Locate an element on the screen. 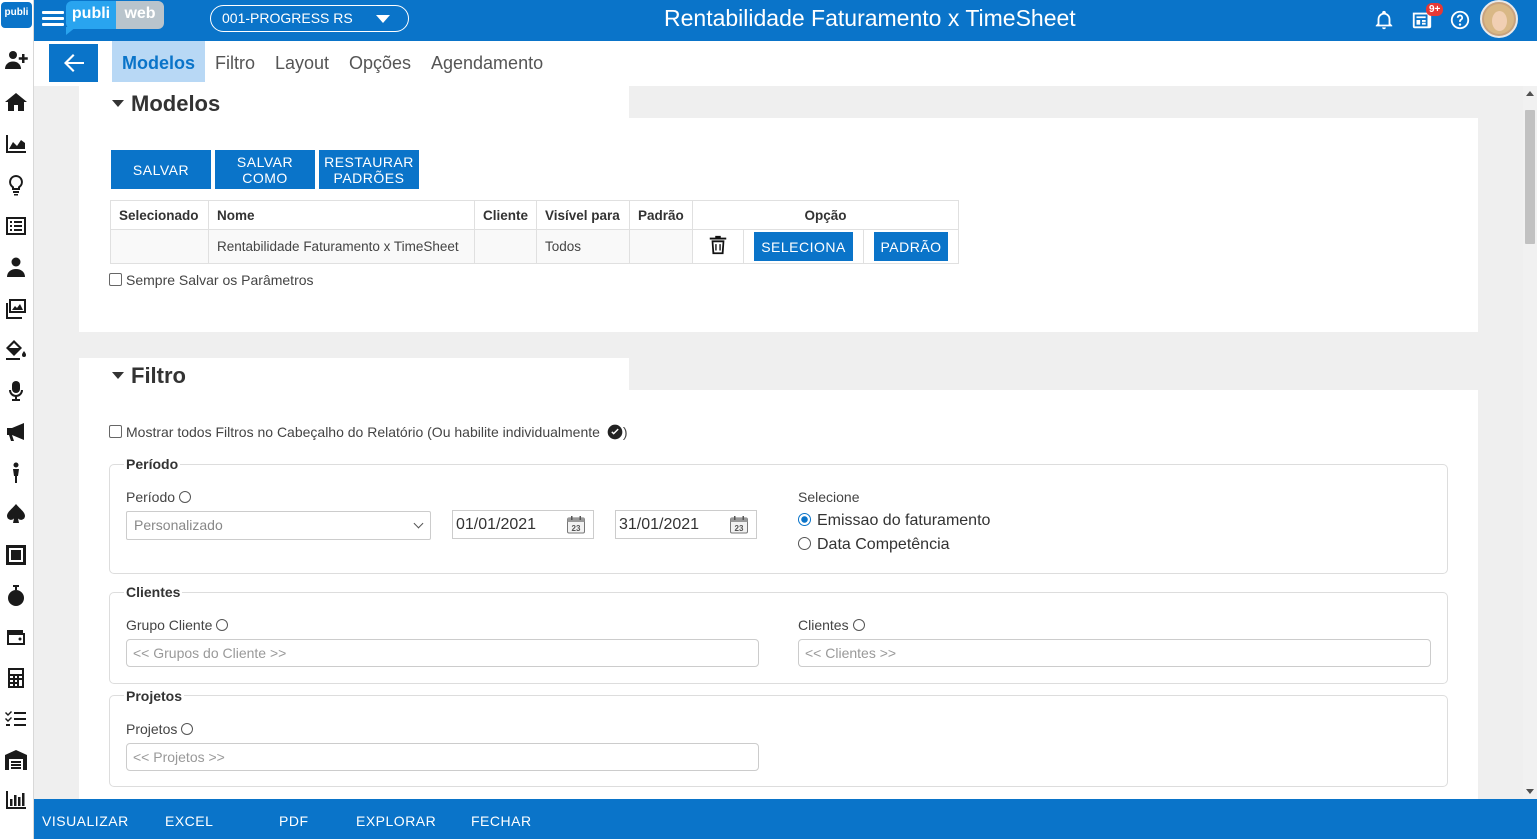 Image resolution: width=1537 pixels, height=839 pixels. always-save-checkbox is located at coordinates (115, 279).